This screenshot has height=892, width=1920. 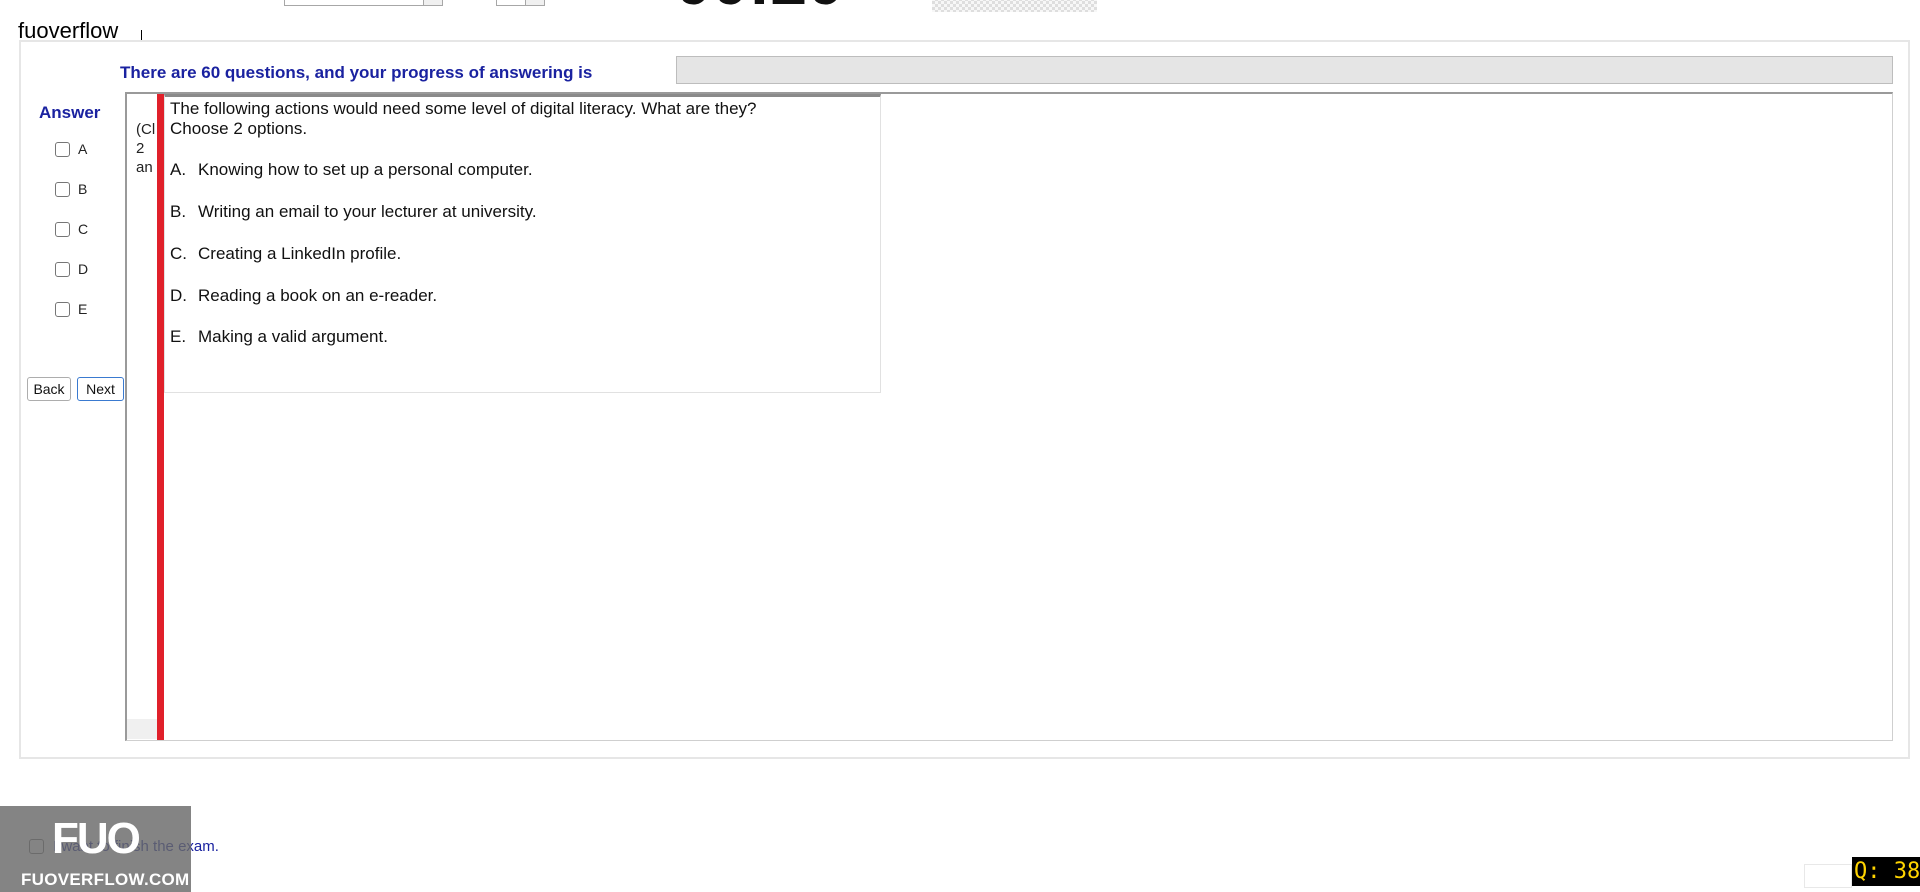 What do you see at coordinates (1828, 876) in the screenshot?
I see `corner-box` at bounding box center [1828, 876].